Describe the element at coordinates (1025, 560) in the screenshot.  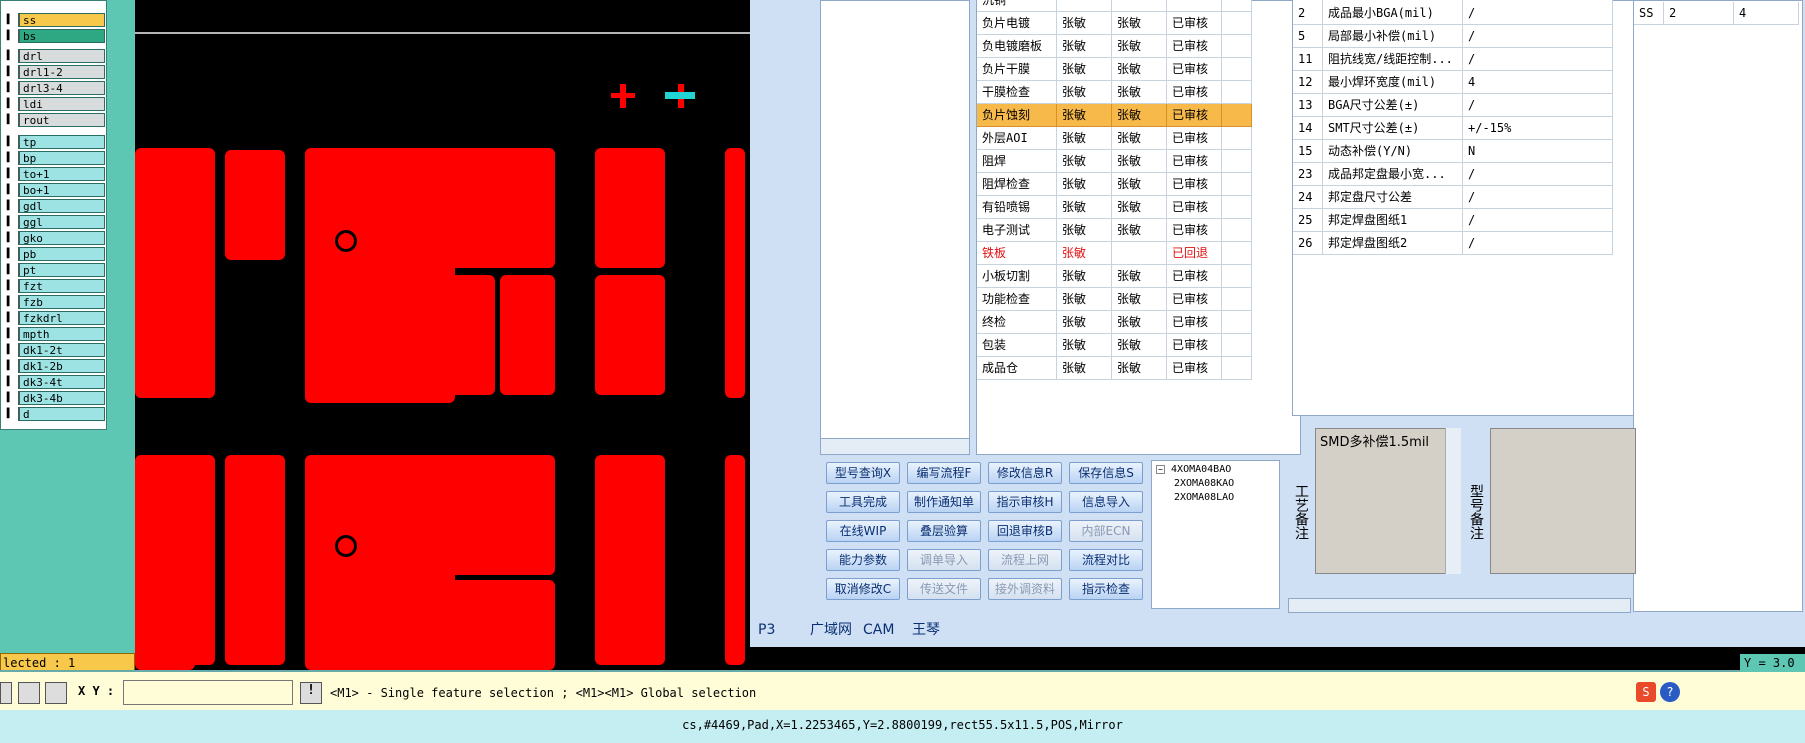
I see `action-button: 流程上网` at that location.